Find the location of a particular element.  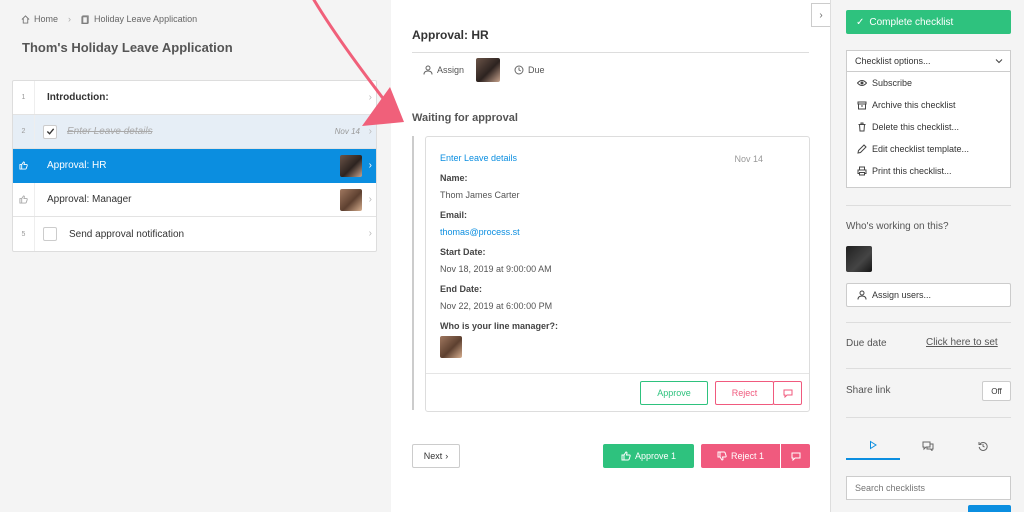

page-title: Thom's Holiday Leave Application is located at coordinates (127, 47).